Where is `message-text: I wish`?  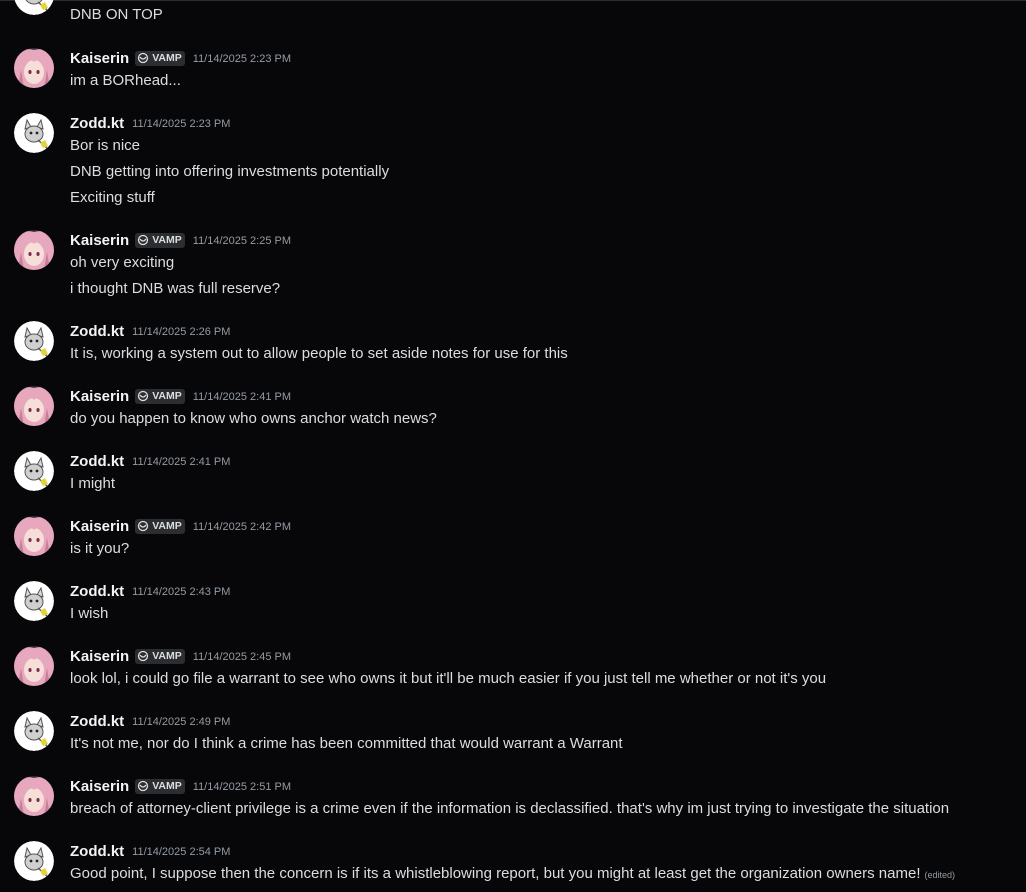
message-text: I wish is located at coordinates (89, 613).